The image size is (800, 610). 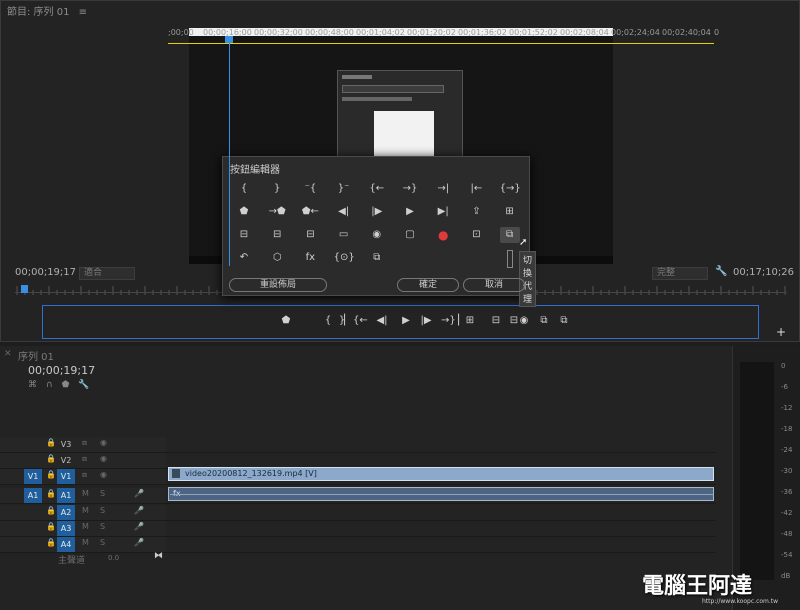 What do you see at coordinates (476, 212) in the screenshot?
I see `editor-button: ⇪` at bounding box center [476, 212].